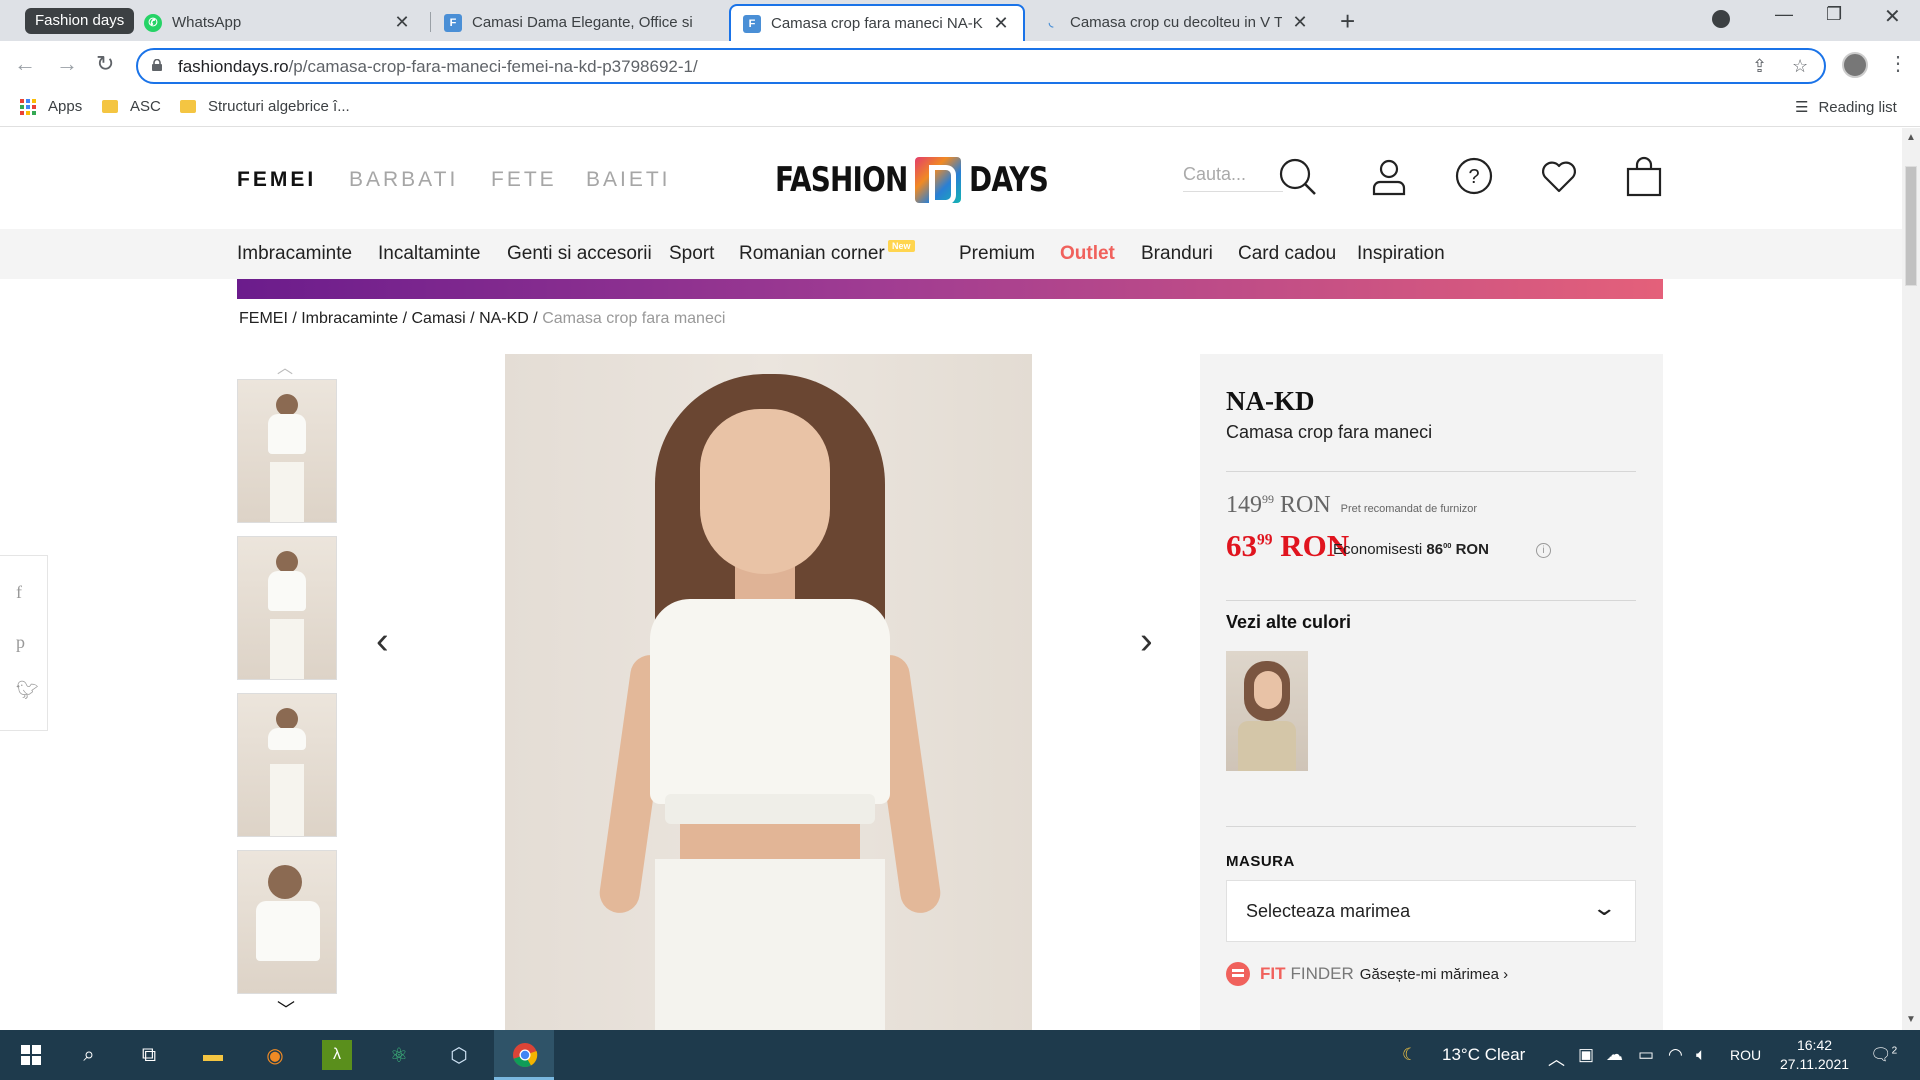 Image resolution: width=1920 pixels, height=1080 pixels. Describe the element at coordinates (1176, 22) in the screenshot. I see `tab-camasa-decolteu: ◟ Camasa crop cu decolteu in V Tre ✕` at that location.